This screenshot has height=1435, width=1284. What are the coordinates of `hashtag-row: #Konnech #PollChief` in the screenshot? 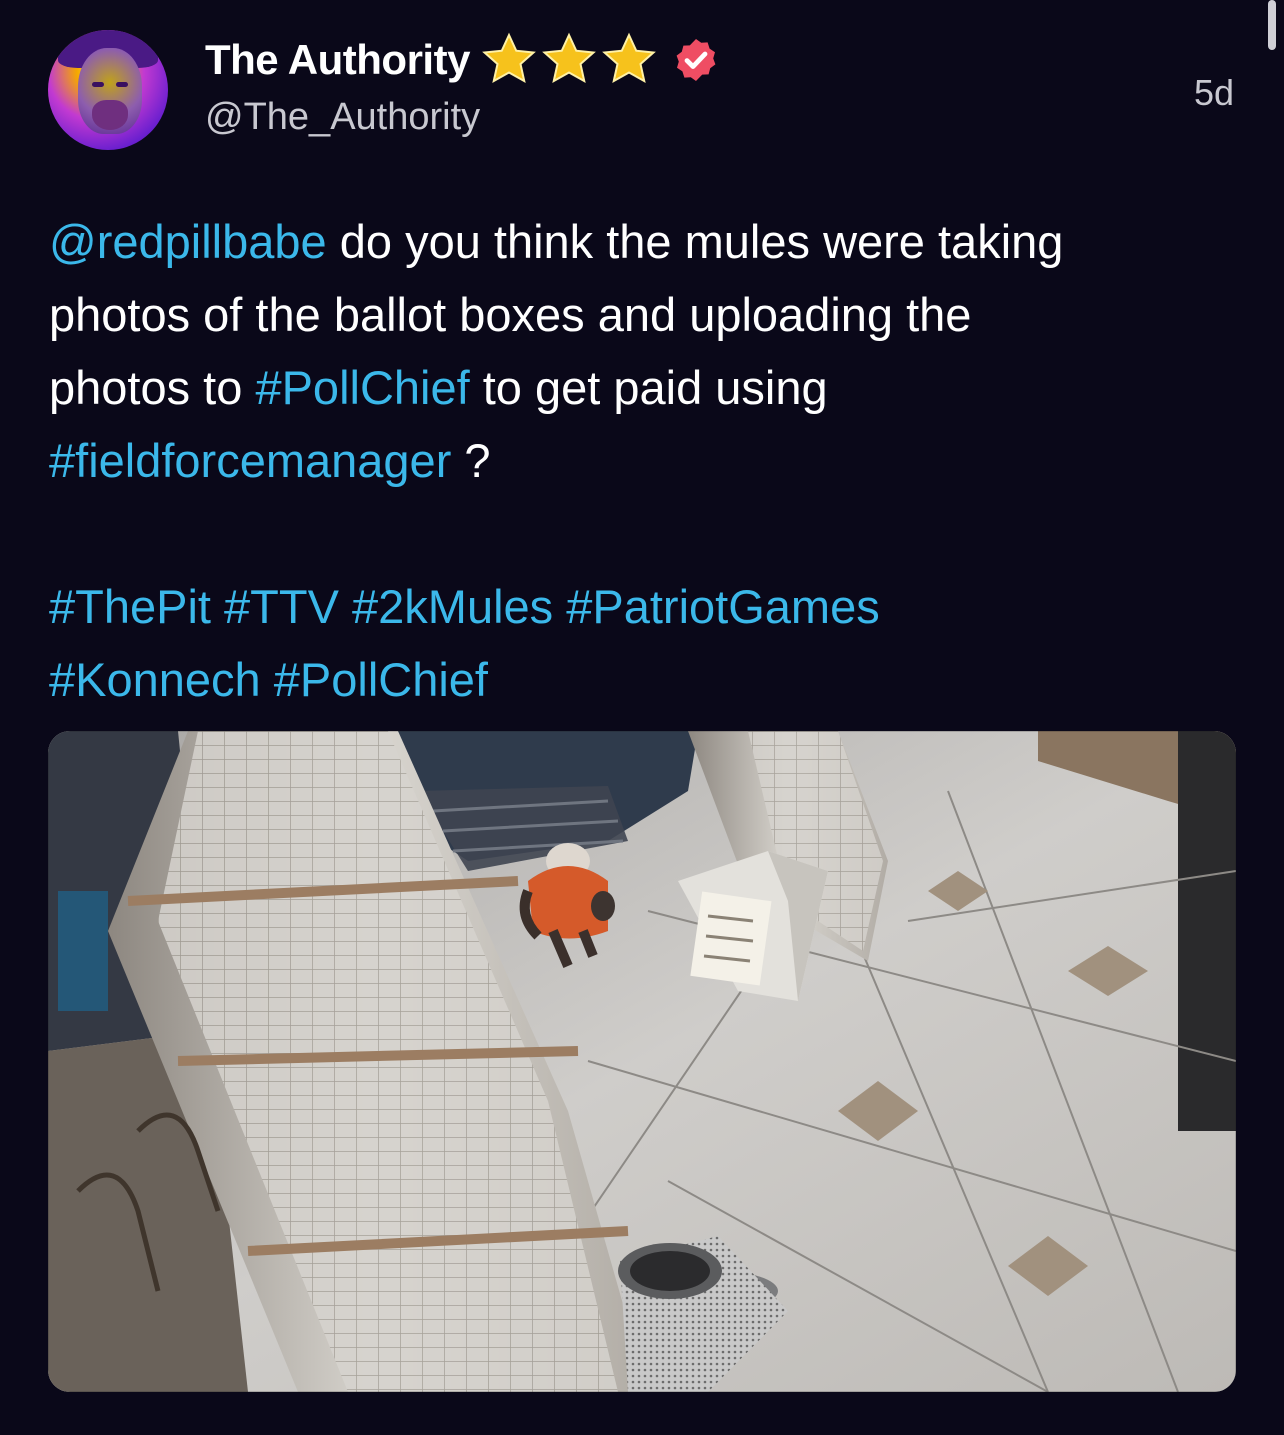 It's located at (644, 679).